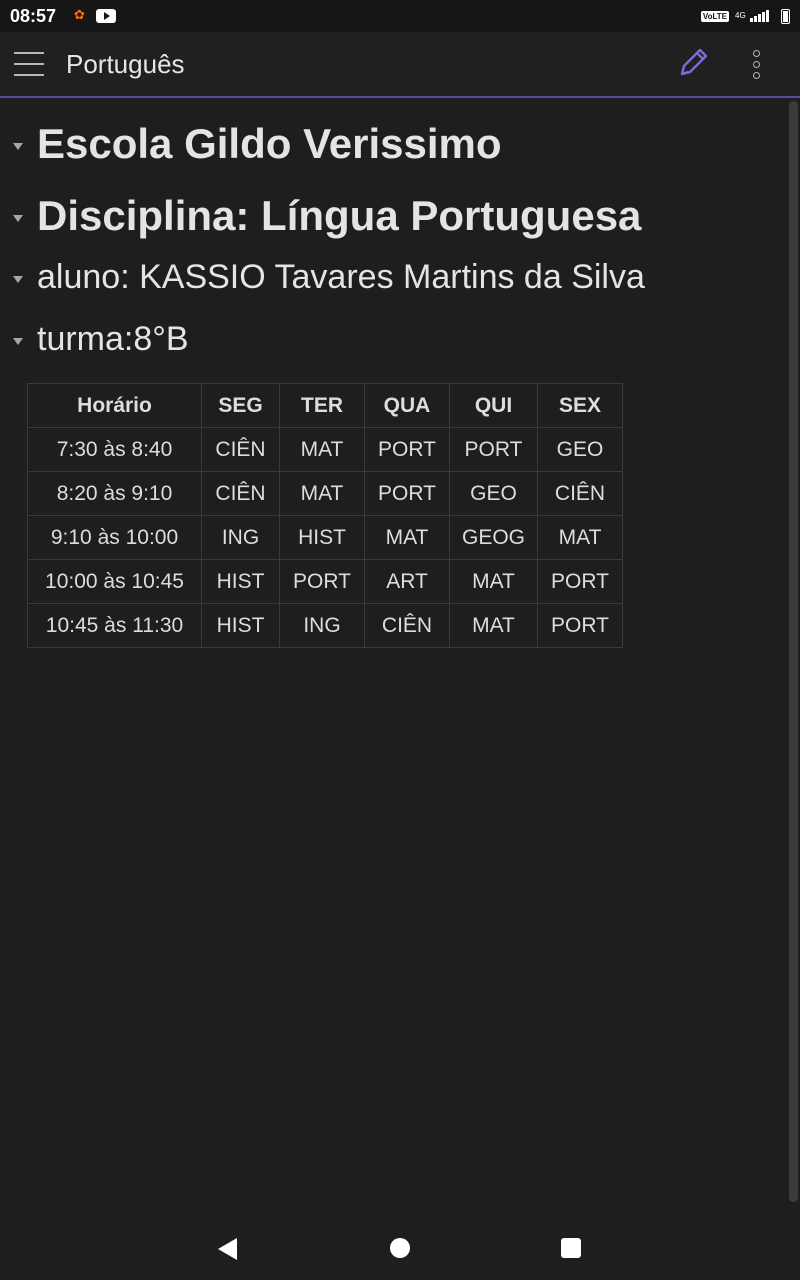  I want to click on volte-badge: VoLTE, so click(714, 16).